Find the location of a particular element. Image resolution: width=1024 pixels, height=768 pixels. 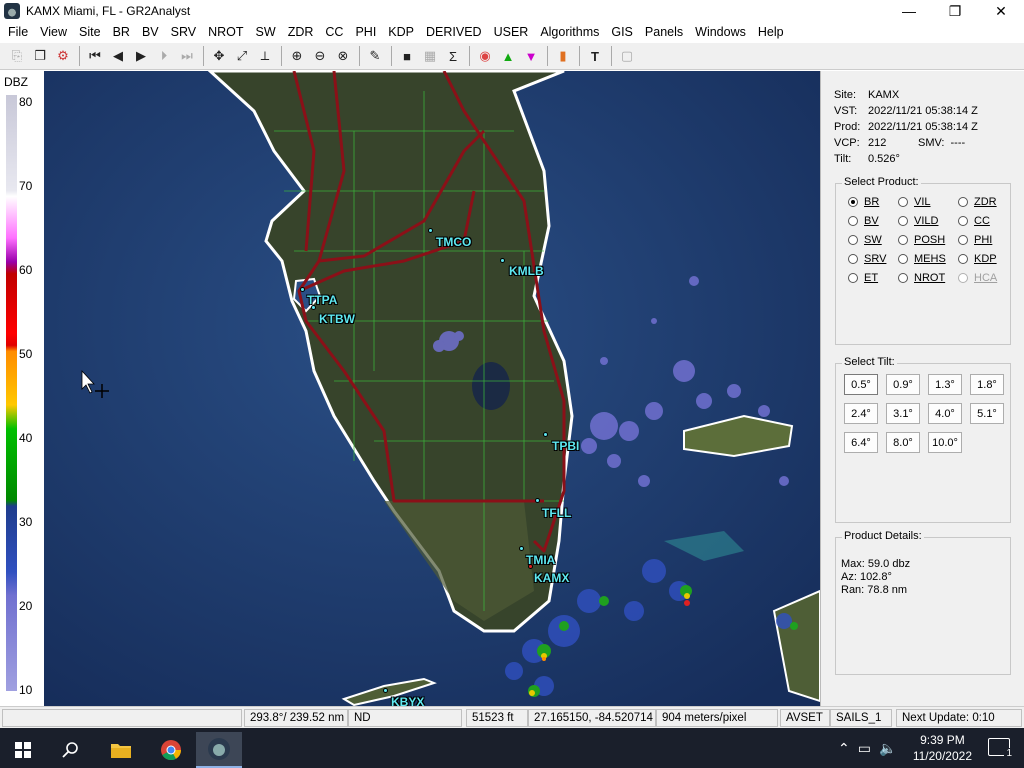

product-radio-nrot: NROT is located at coordinates (921, 278).